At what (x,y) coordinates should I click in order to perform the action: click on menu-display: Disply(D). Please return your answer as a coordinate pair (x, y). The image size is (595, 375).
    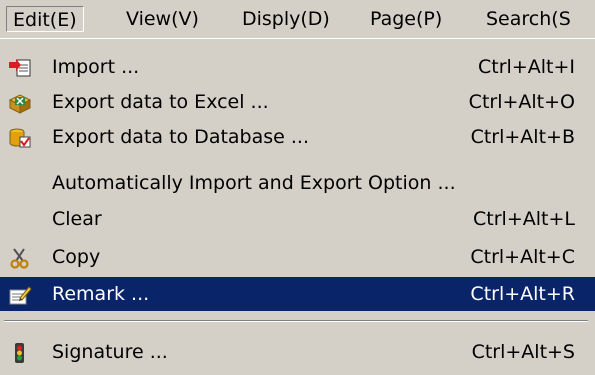
    Looking at the image, I should click on (286, 19).